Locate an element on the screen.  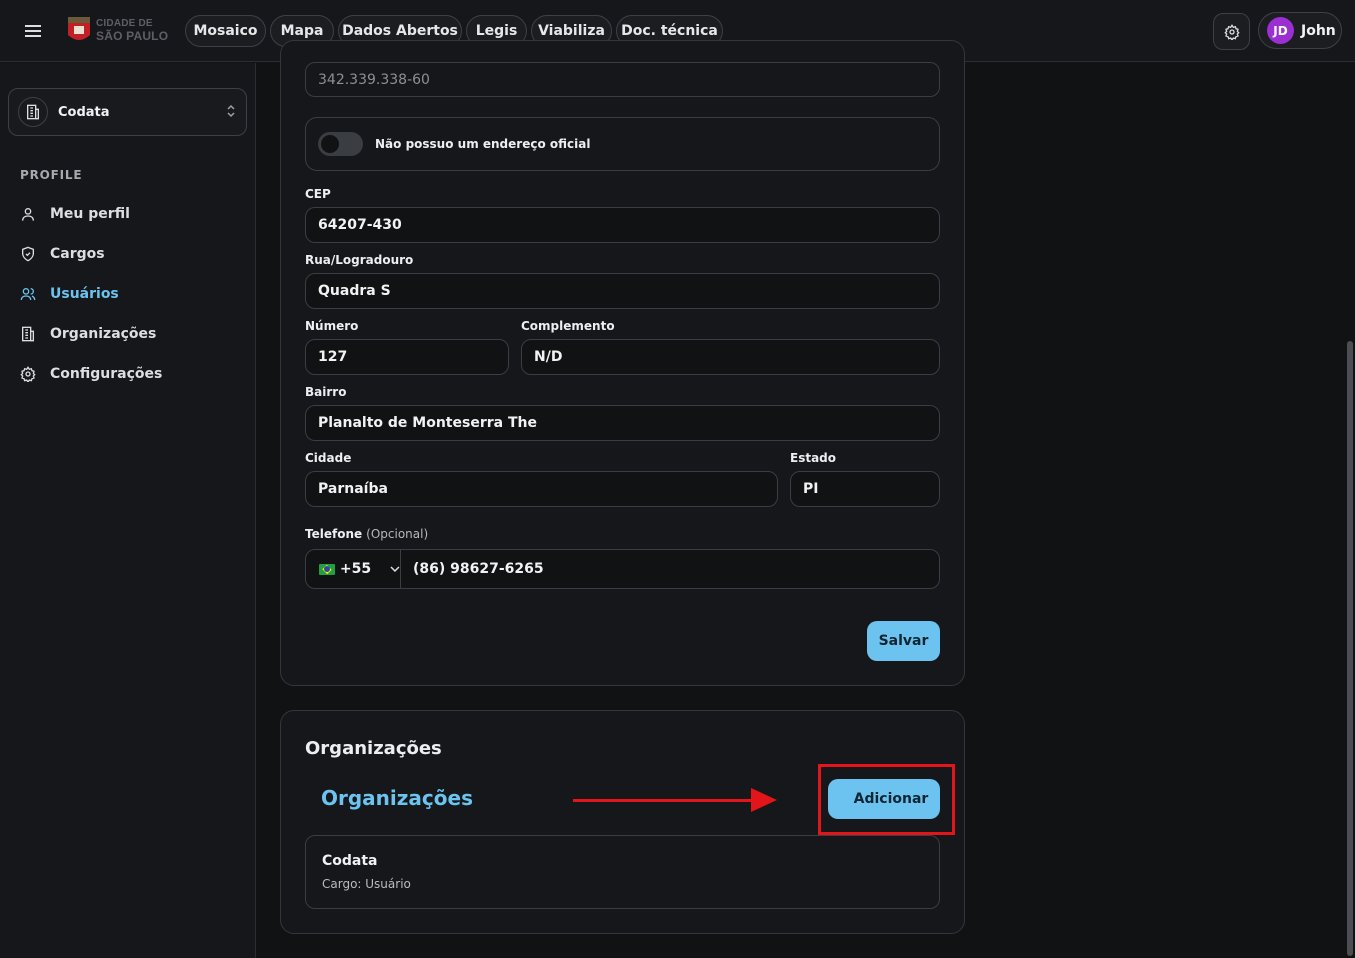
sidebar-item-label: Organizações is located at coordinates (103, 334).